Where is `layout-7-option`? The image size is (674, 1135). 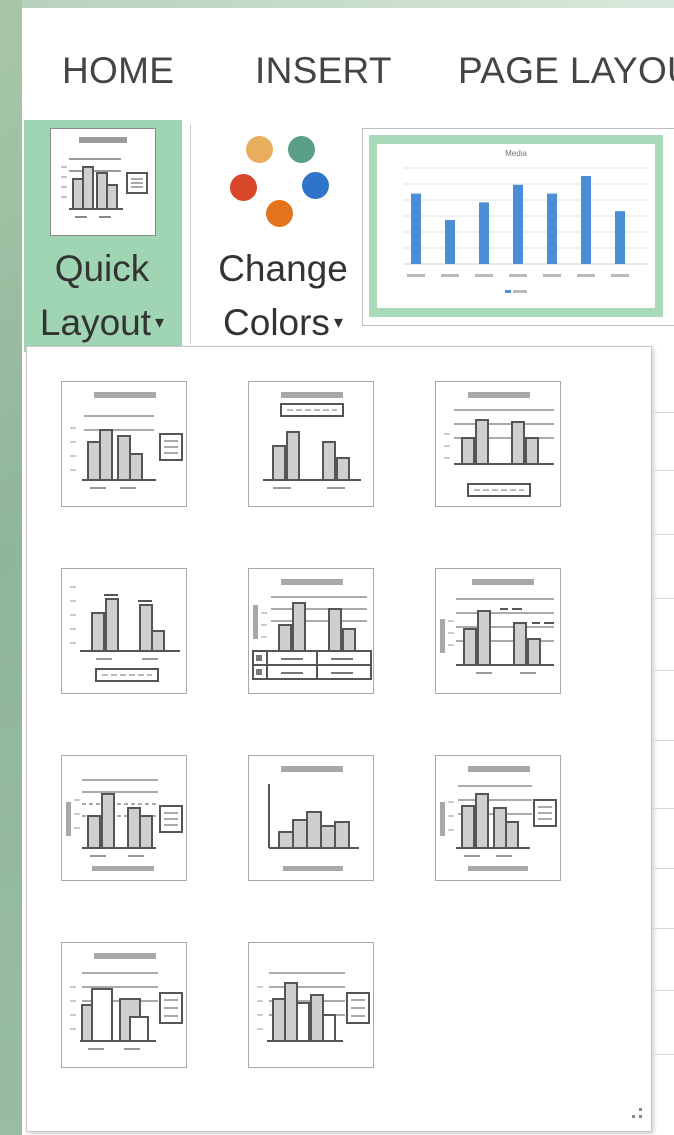 layout-7-option is located at coordinates (124, 818).